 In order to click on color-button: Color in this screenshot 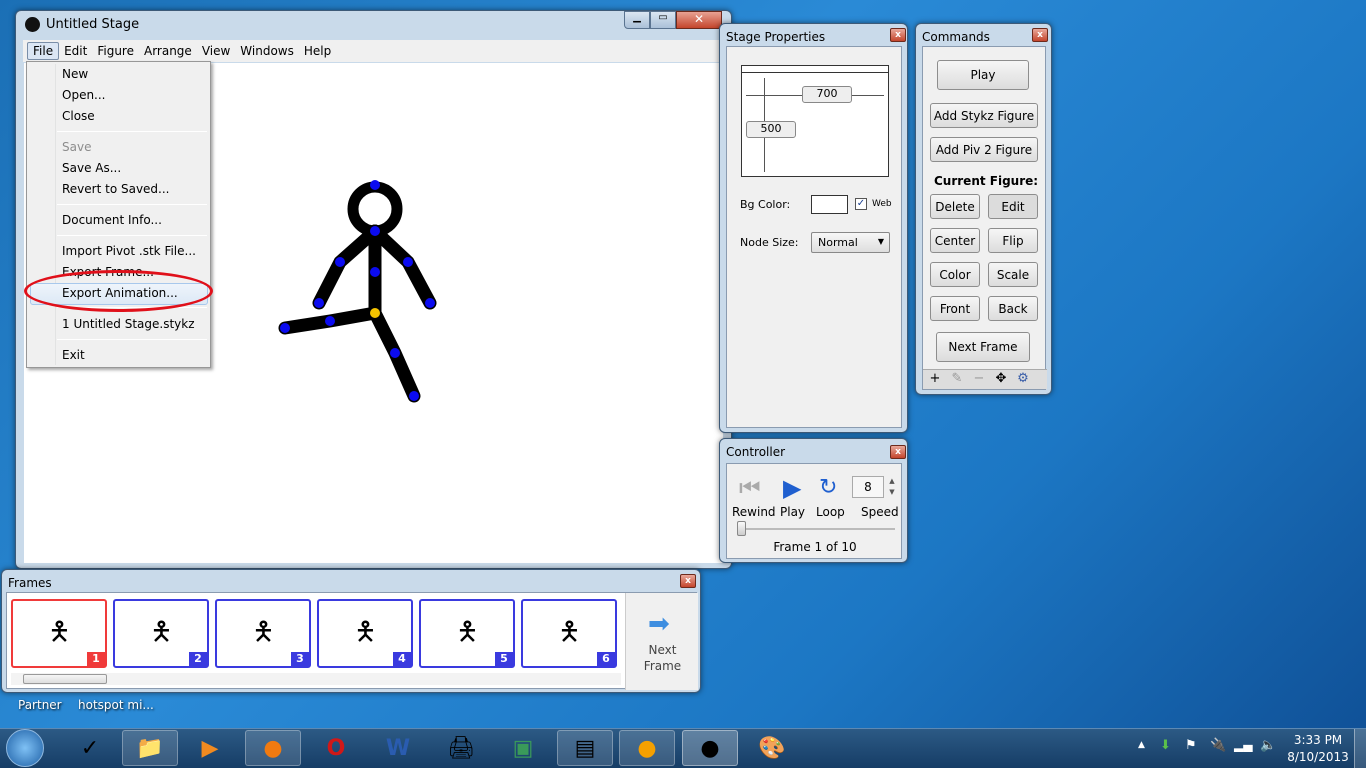, I will do `click(955, 274)`.